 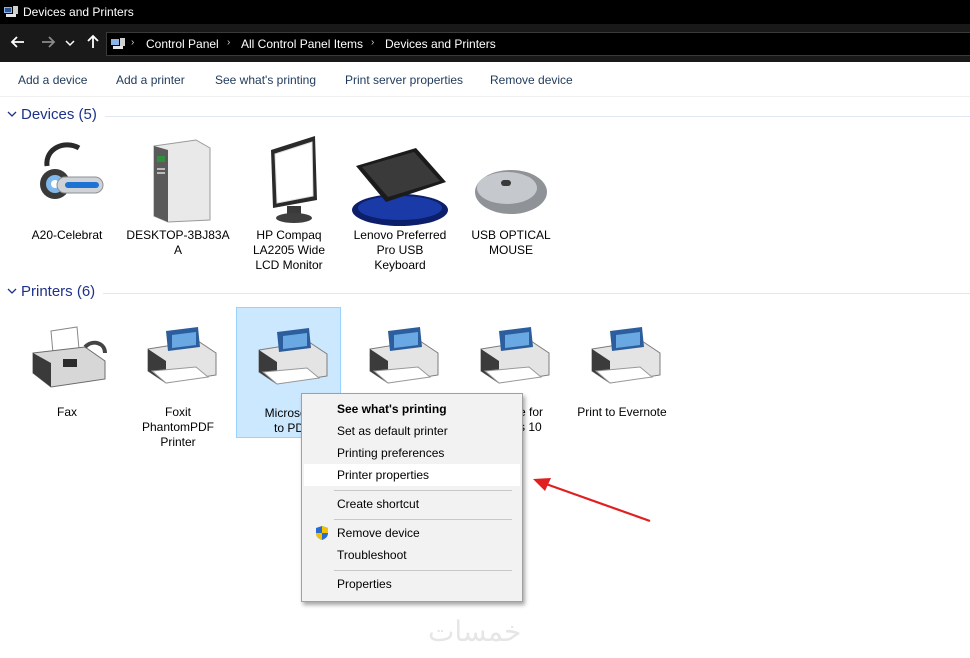 I want to click on red-arrow-icon, so click(x=592, y=500).